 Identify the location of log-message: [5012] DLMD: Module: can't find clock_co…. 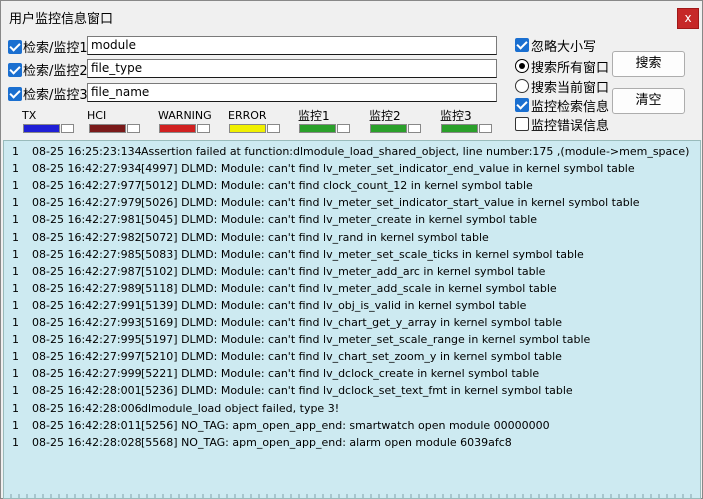
(337, 186).